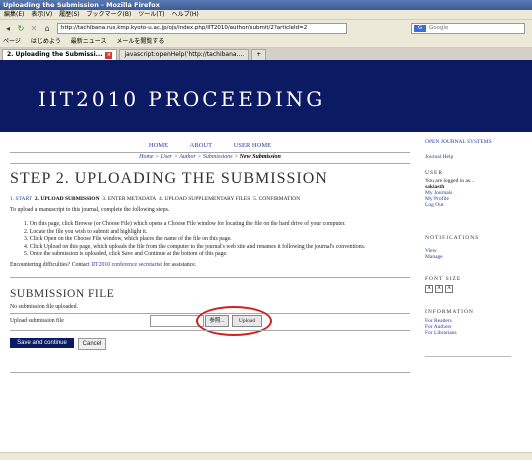 The image size is (532, 460). Describe the element at coordinates (14, 14) in the screenshot. I see `menu-item-edit: 編集(E)` at that location.